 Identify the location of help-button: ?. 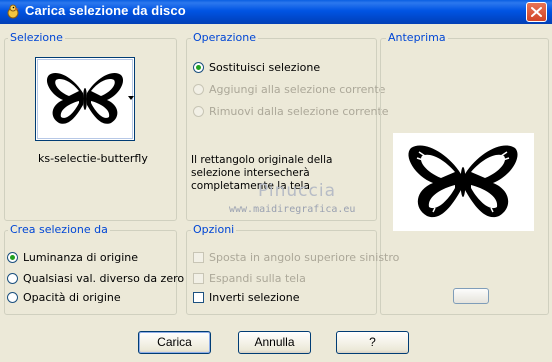
(372, 342).